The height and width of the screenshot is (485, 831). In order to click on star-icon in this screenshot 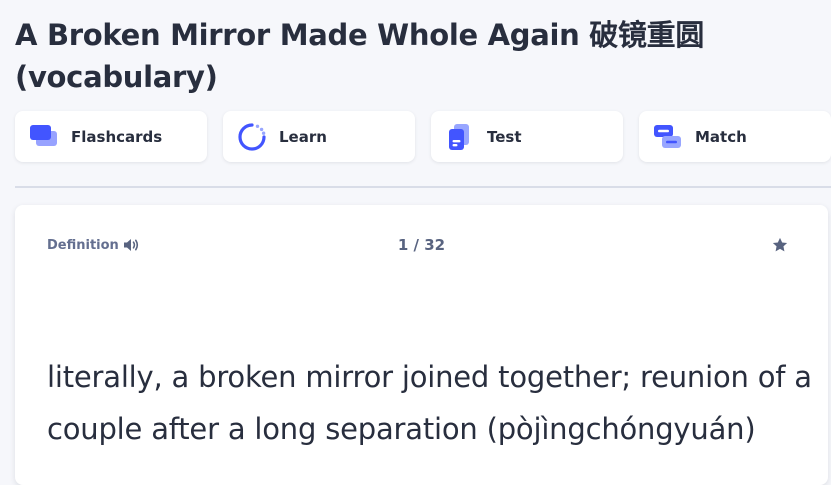, I will do `click(780, 245)`.